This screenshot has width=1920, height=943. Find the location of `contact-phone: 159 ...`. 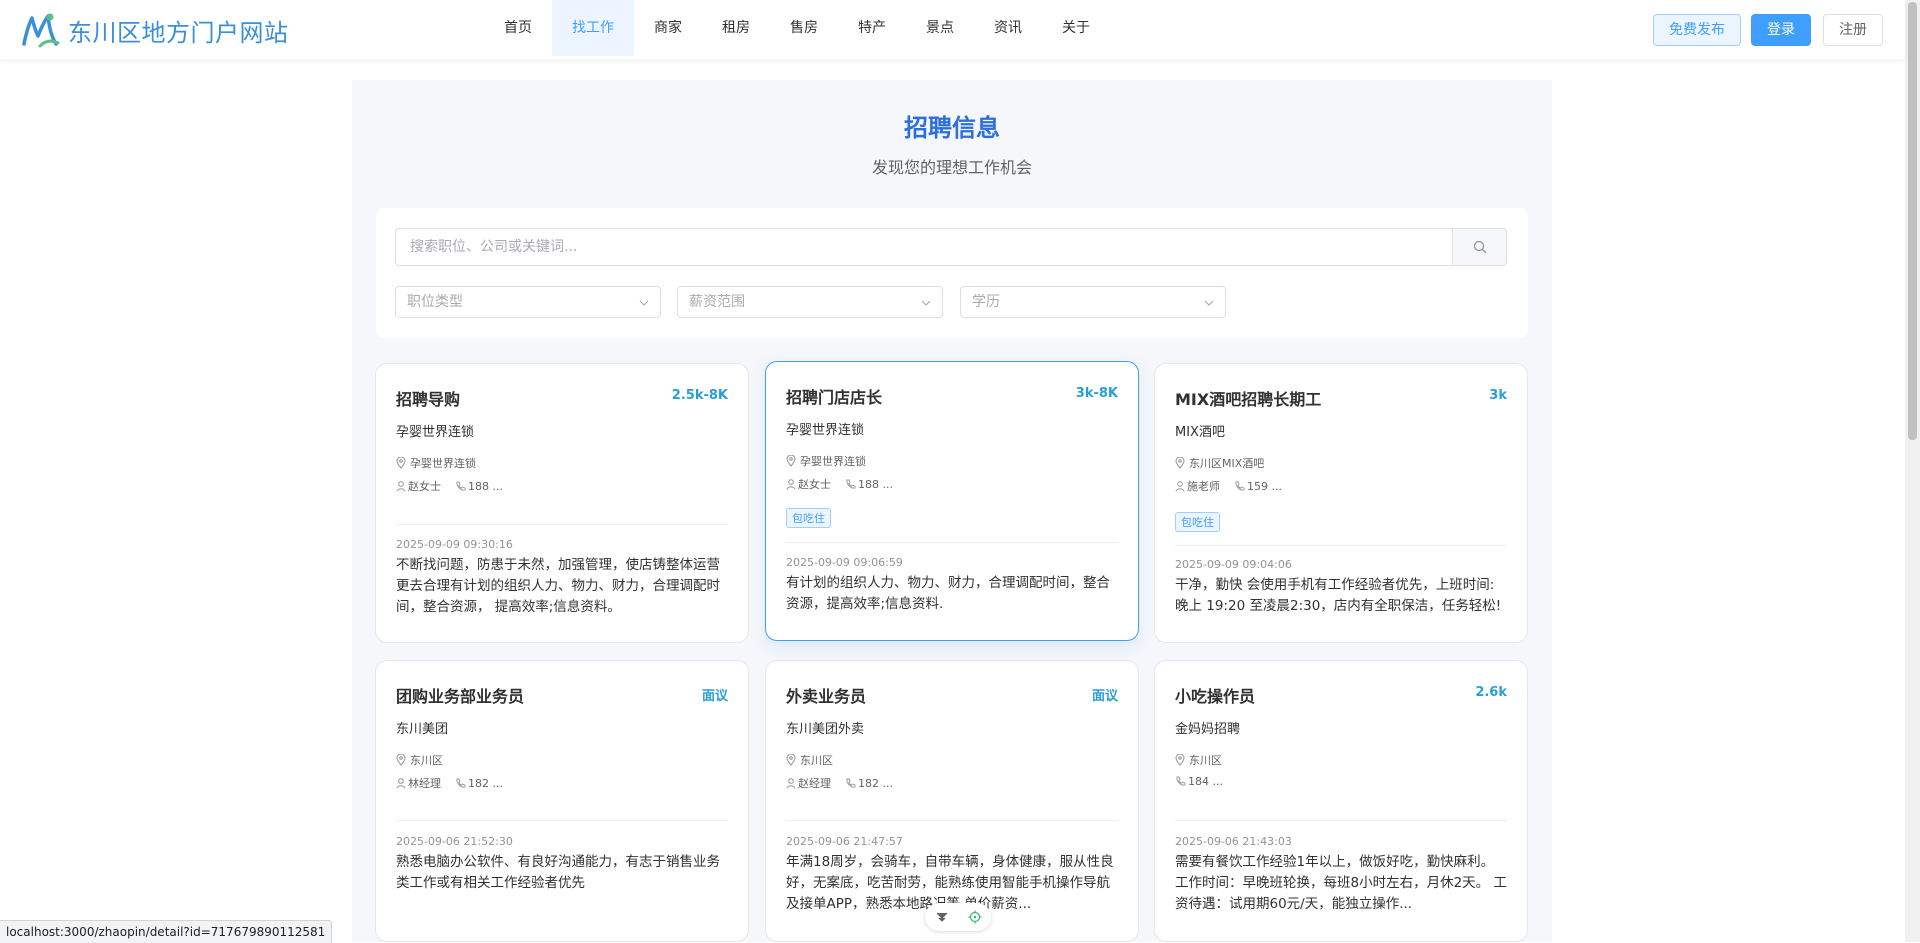

contact-phone: 159 ... is located at coordinates (1258, 486).